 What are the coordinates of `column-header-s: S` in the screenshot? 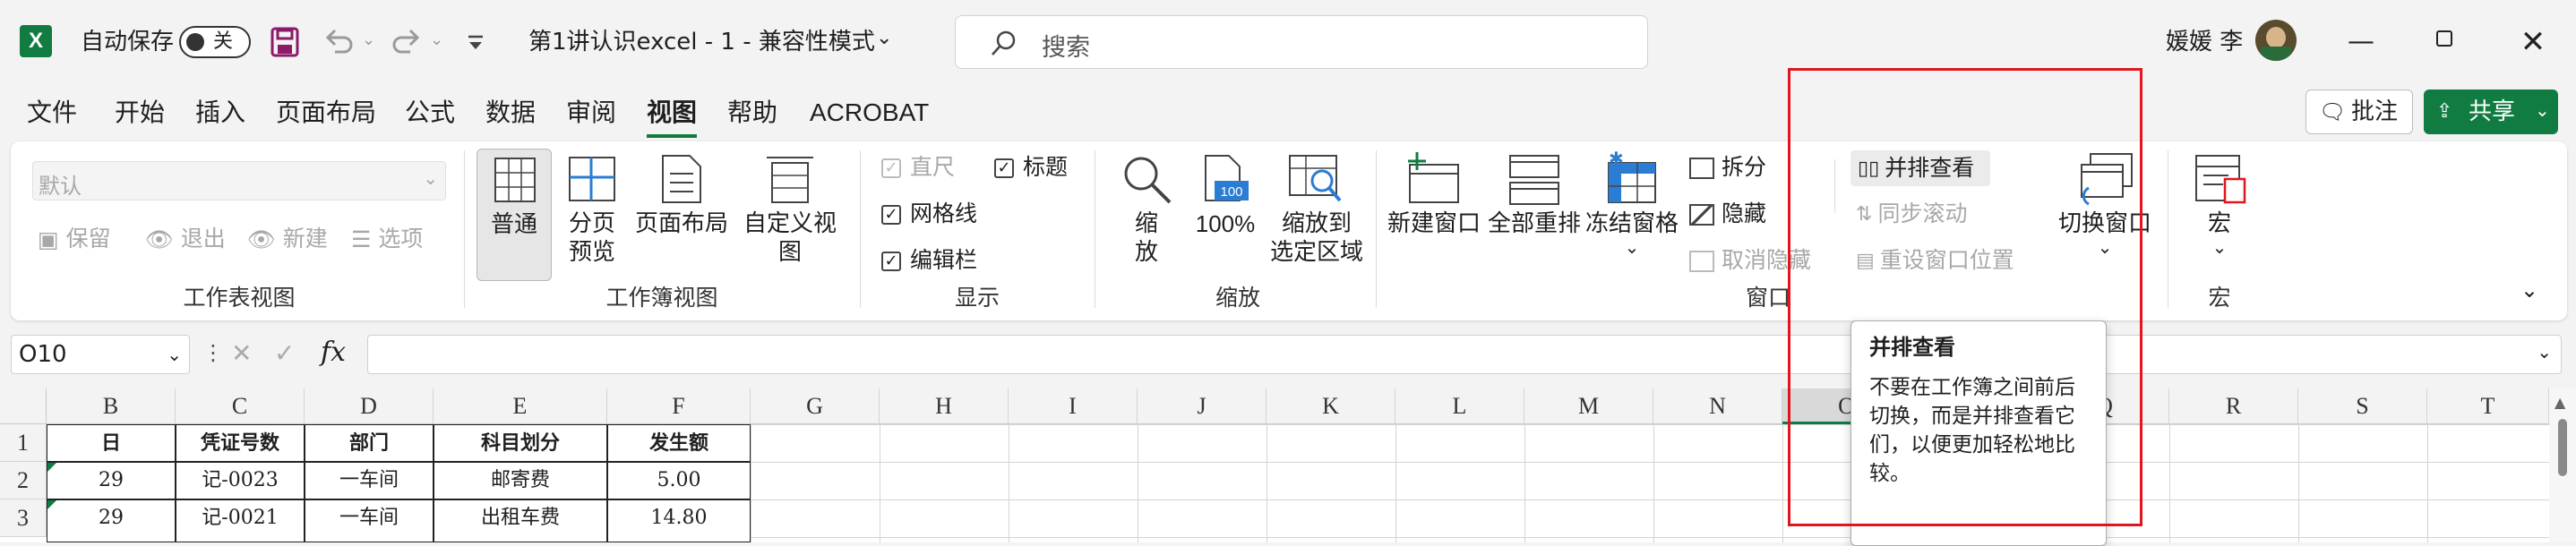 It's located at (2362, 406).